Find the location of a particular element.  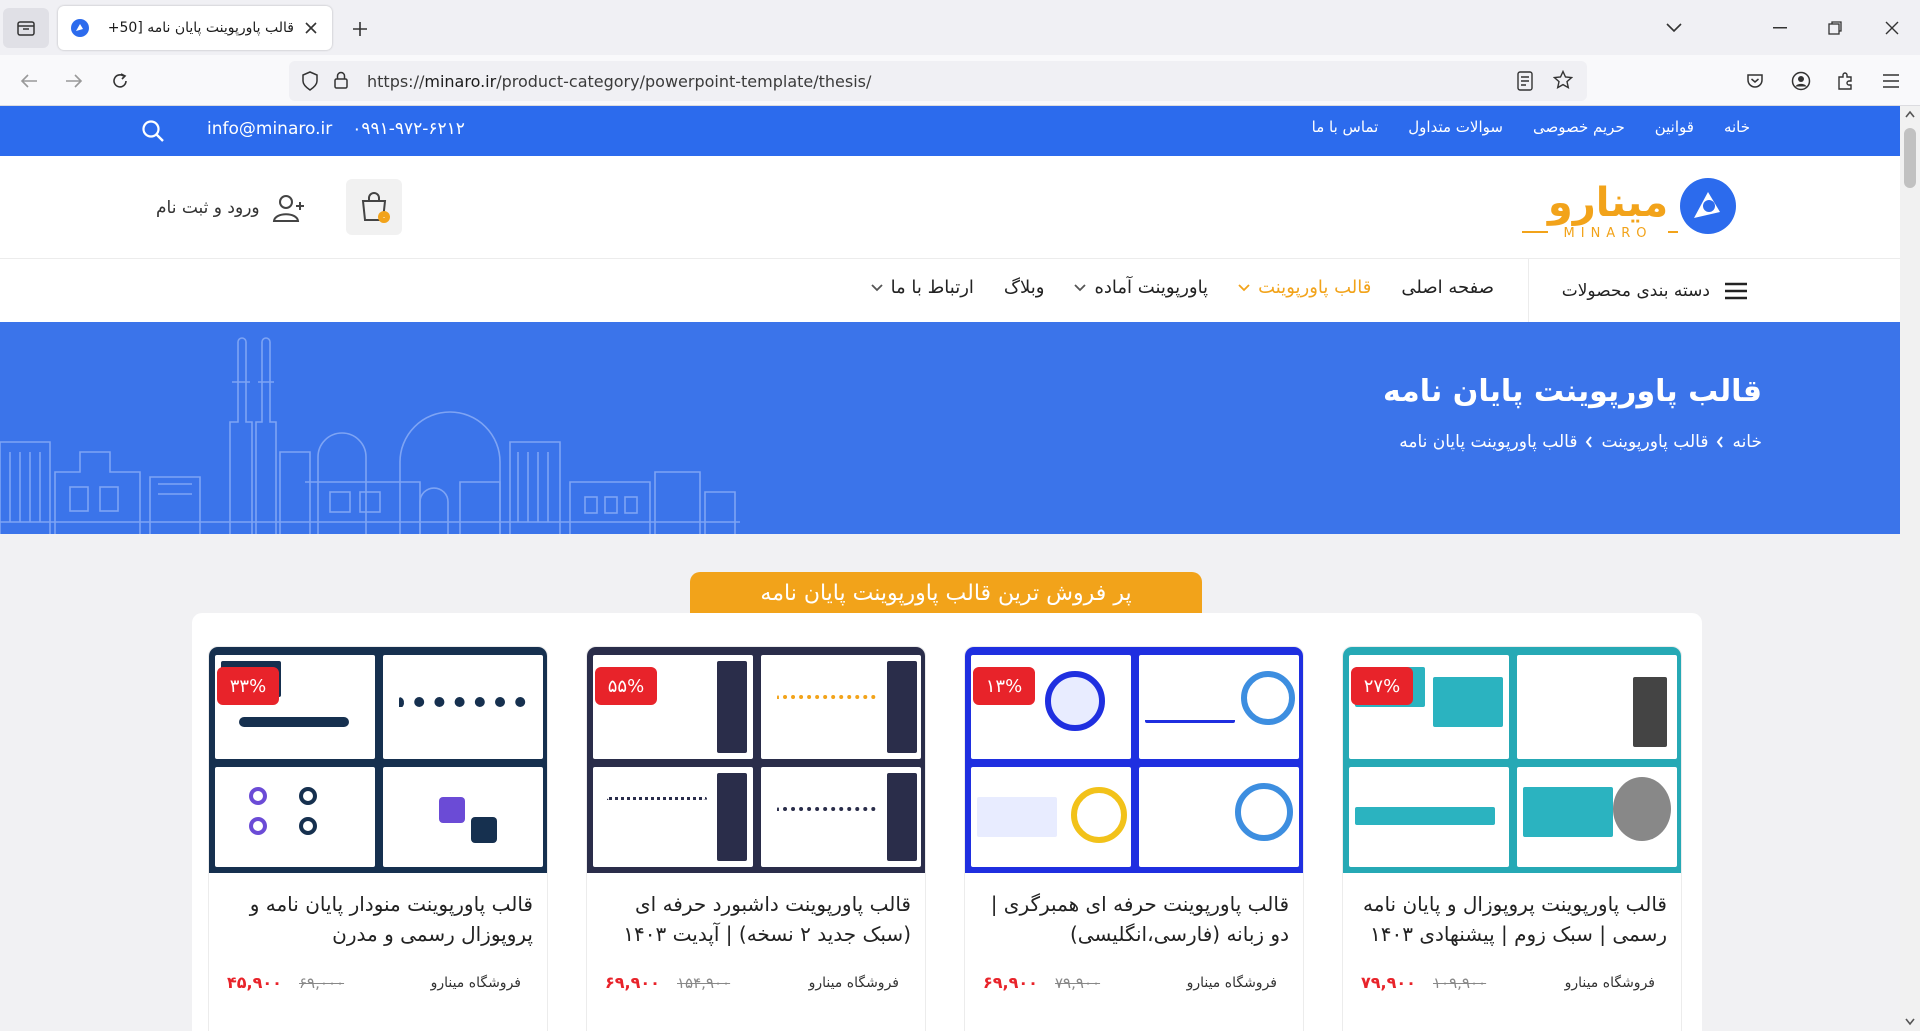

chevron-left-icon is located at coordinates (1589, 442).